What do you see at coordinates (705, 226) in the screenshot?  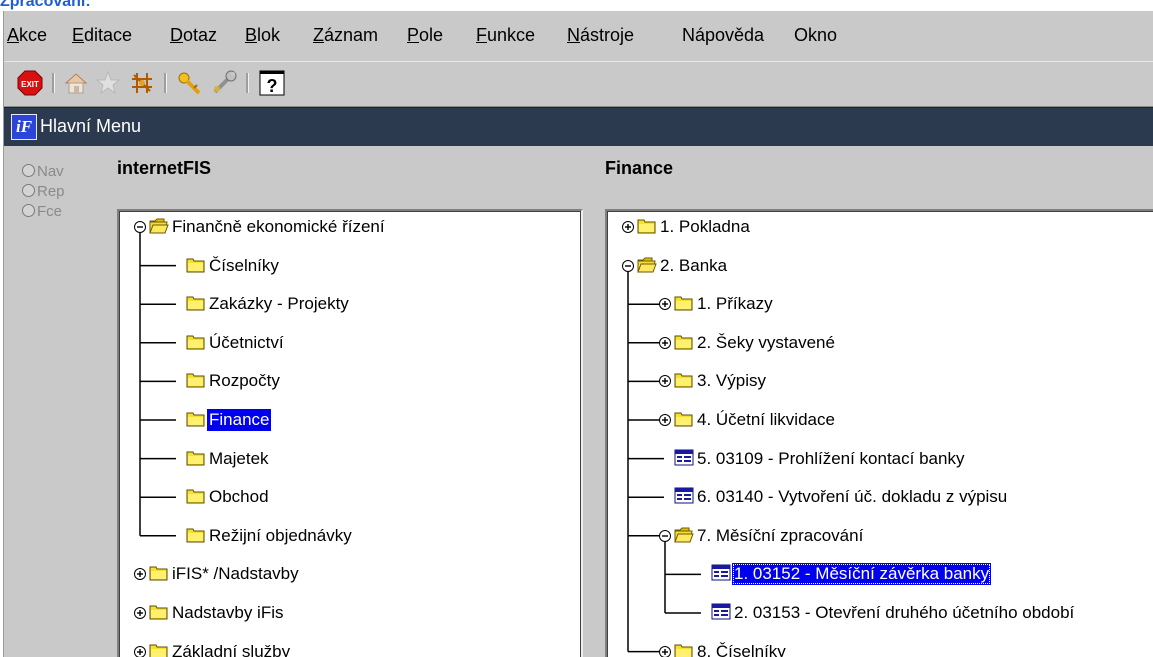 I see `tree-item-label: 1. Pokladna` at bounding box center [705, 226].